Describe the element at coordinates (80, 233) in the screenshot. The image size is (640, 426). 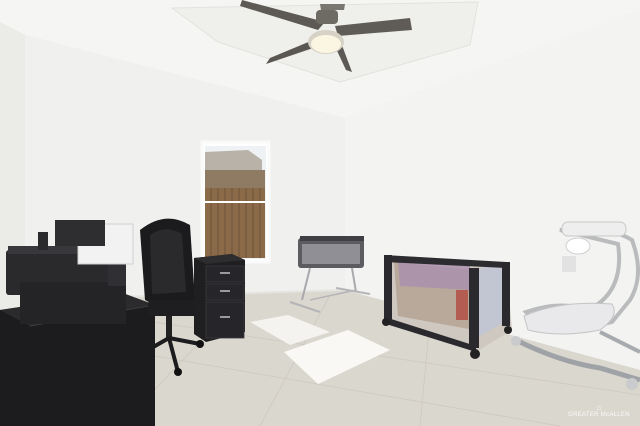
I see `monitor` at that location.